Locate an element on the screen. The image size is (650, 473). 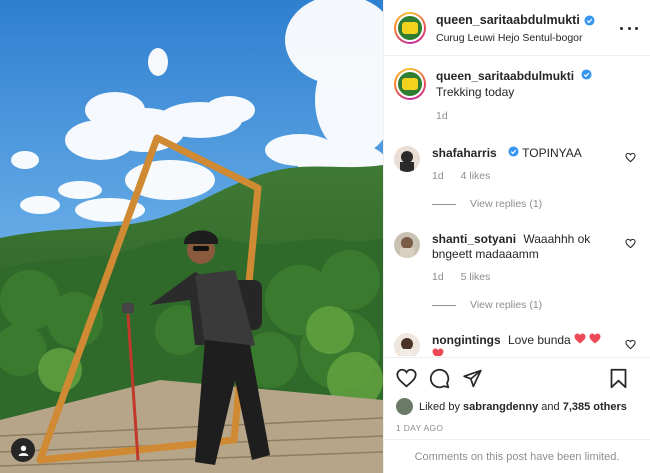
likes-count: 7,385 others is located at coordinates (595, 407).